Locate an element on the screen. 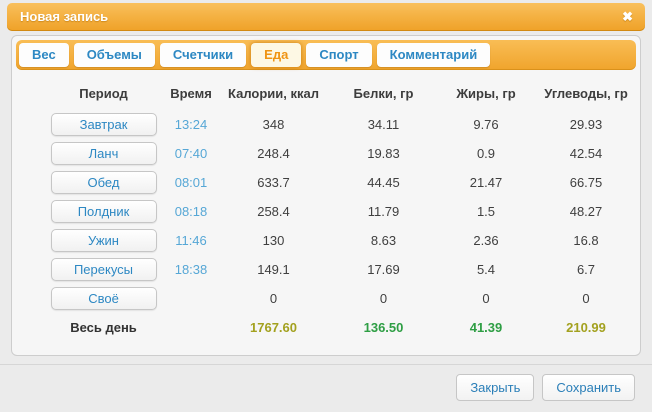  fats-value: 5.4 is located at coordinates (486, 269).